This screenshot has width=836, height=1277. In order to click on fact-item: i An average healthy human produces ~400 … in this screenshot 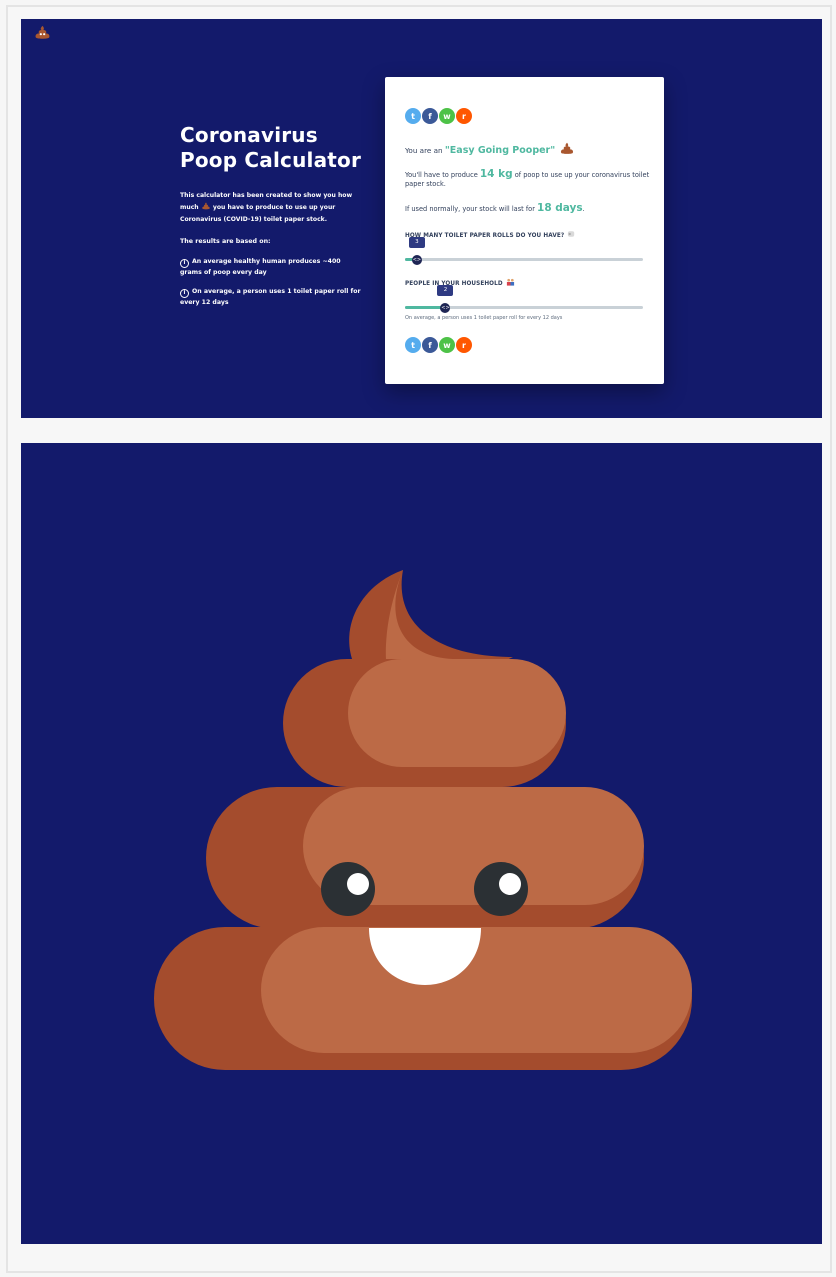, I will do `click(271, 268)`.